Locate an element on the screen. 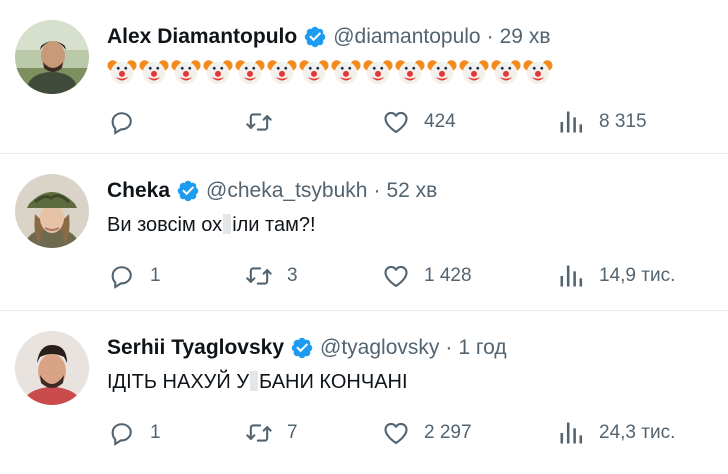 The image size is (728, 474). retweet-count: 3 is located at coordinates (292, 275).